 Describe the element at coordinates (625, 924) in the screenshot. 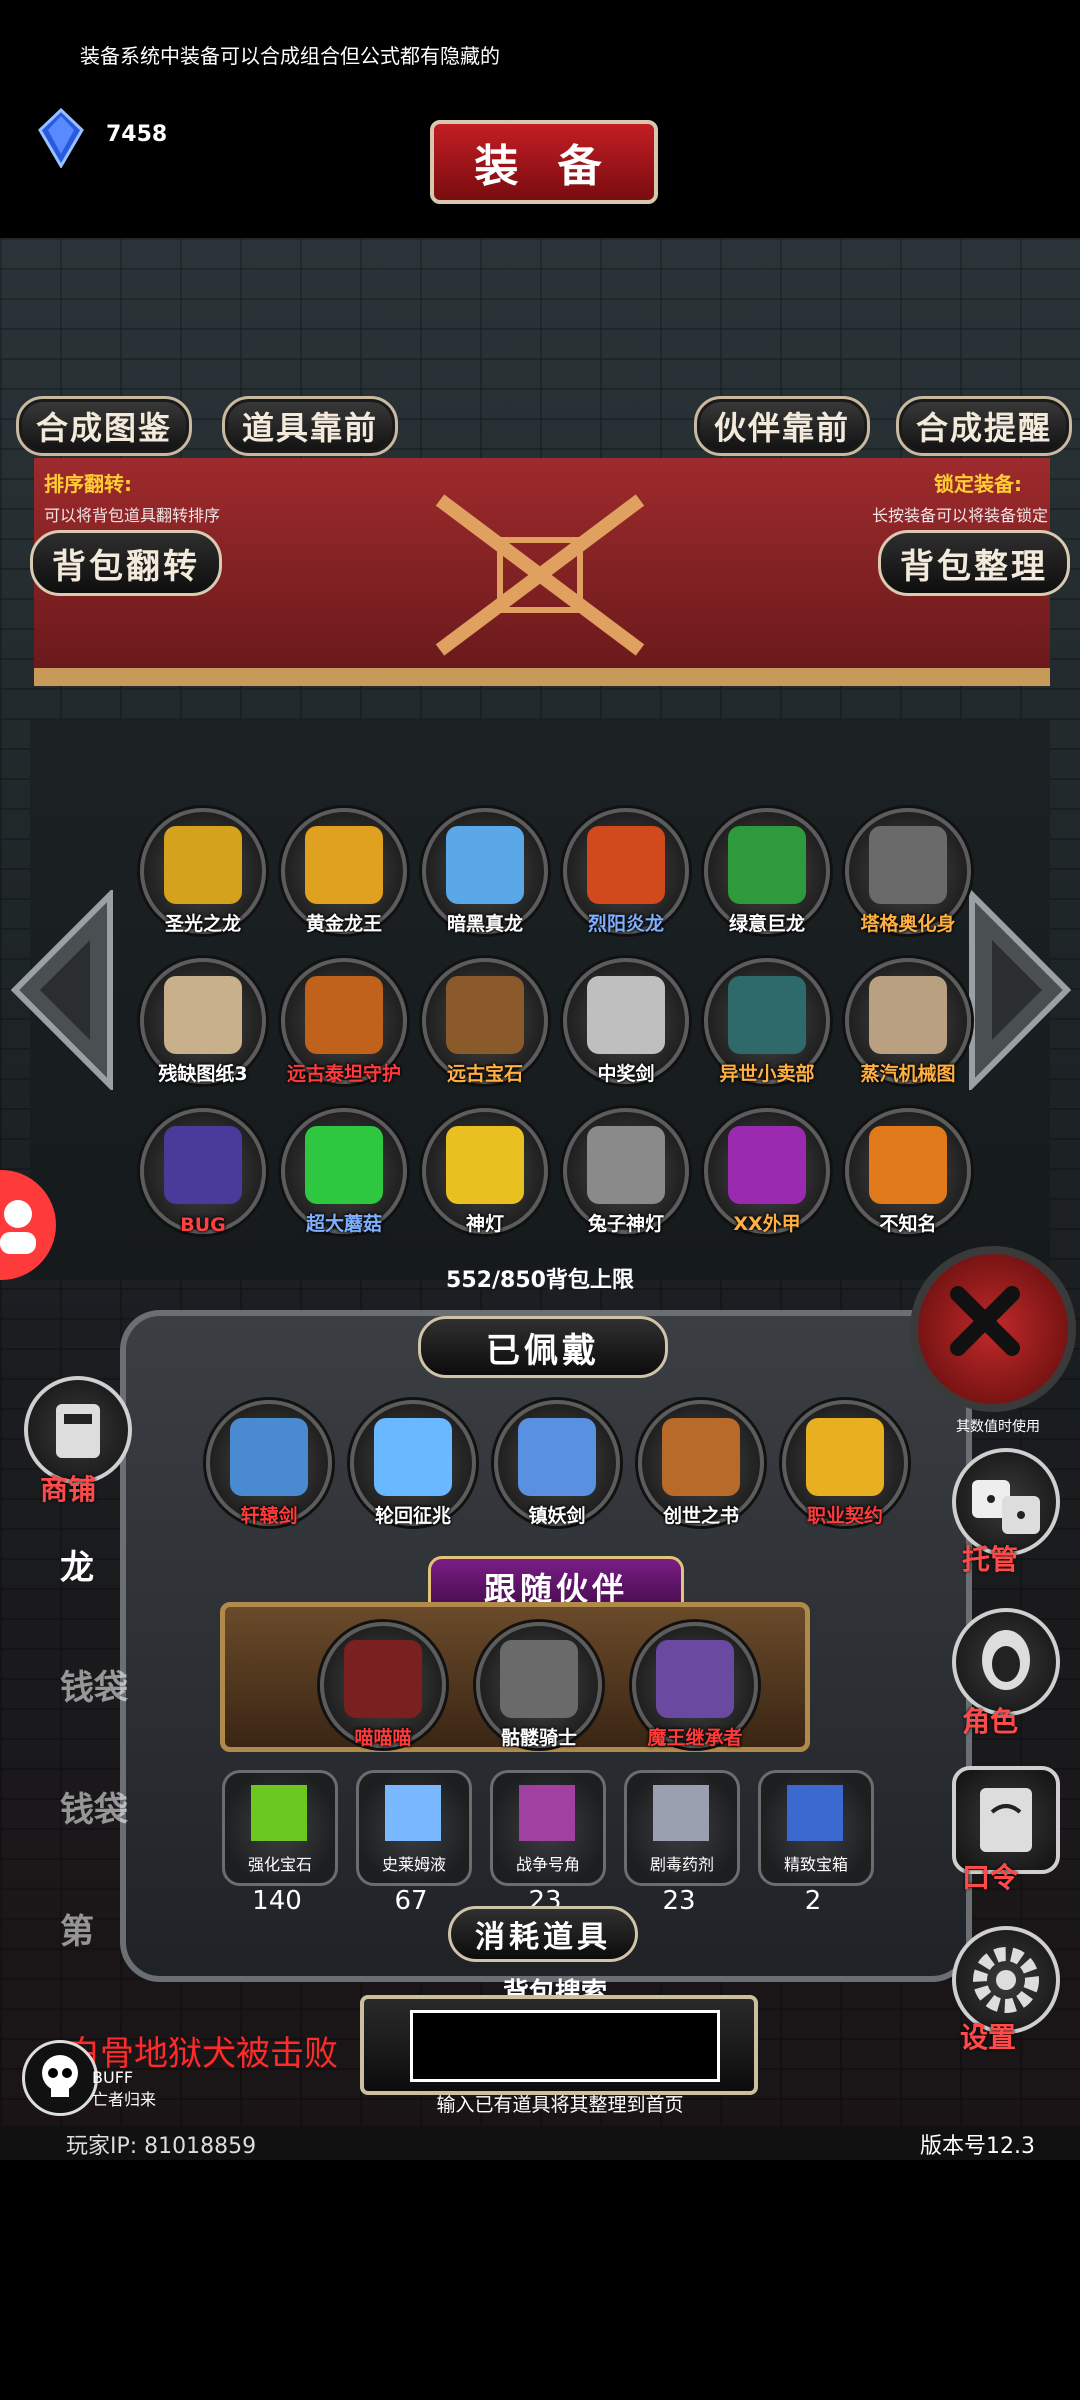

I see `inventory-item-label: 烈阳炎龙` at that location.